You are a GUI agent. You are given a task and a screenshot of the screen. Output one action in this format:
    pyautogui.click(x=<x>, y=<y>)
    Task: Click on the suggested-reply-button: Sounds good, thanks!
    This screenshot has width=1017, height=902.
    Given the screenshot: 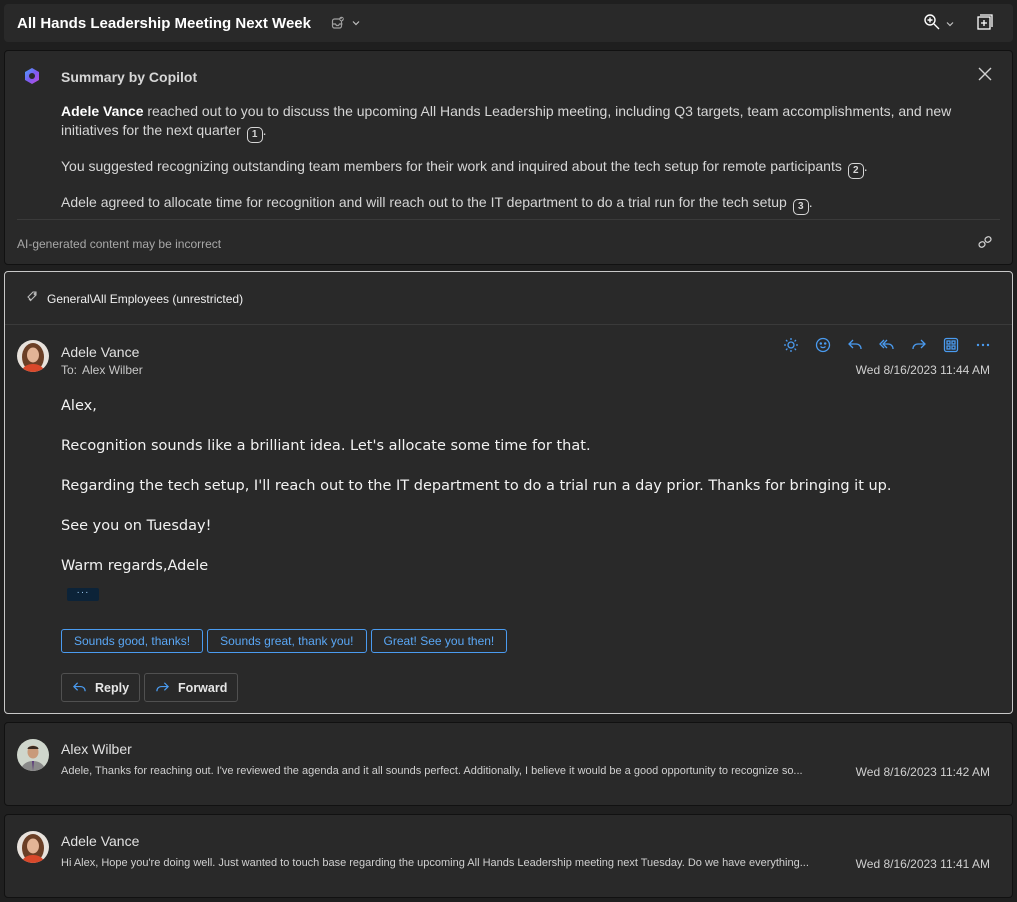 What is the action you would take?
    pyautogui.click(x=132, y=641)
    